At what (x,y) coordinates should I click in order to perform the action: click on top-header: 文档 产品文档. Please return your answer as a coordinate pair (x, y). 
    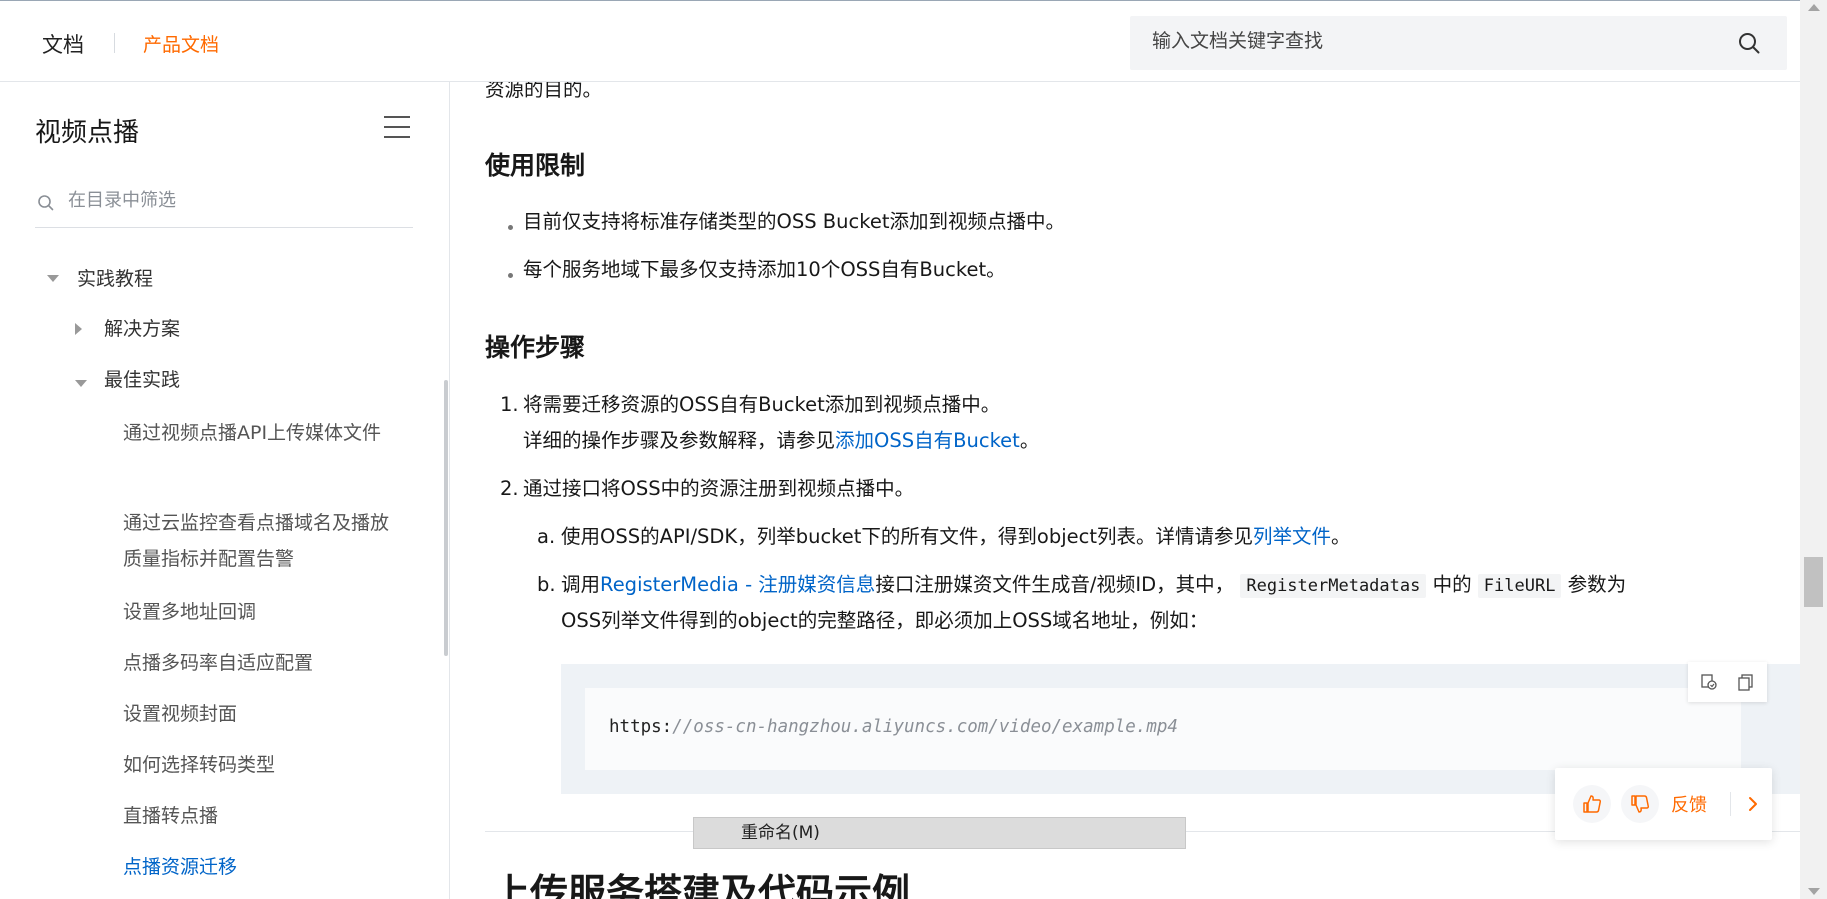
    Looking at the image, I should click on (900, 41).